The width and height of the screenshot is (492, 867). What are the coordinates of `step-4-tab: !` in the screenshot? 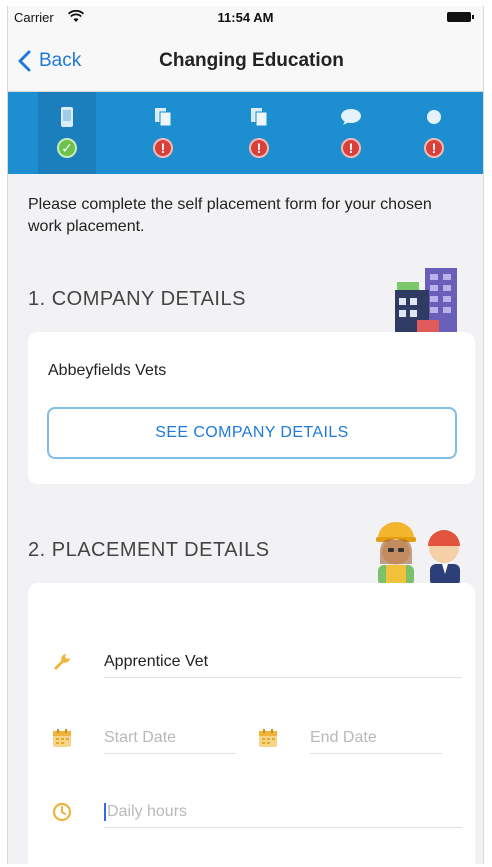 It's located at (351, 133).